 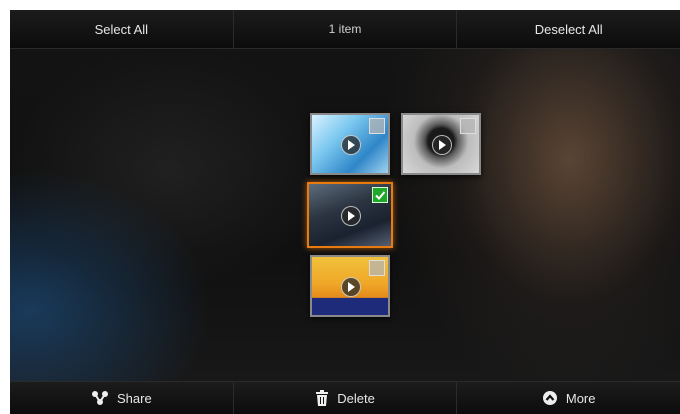 I want to click on selection-count: 1 item, so click(x=346, y=29).